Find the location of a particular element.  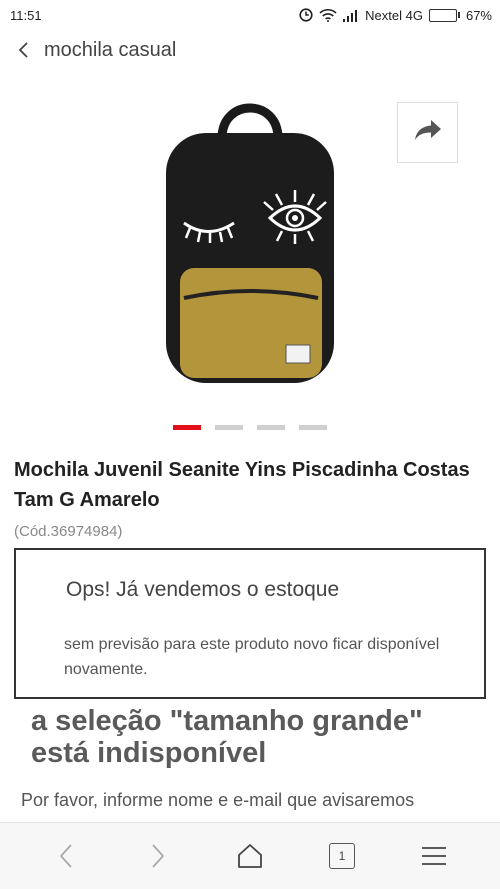

wifi-icon is located at coordinates (328, 15).